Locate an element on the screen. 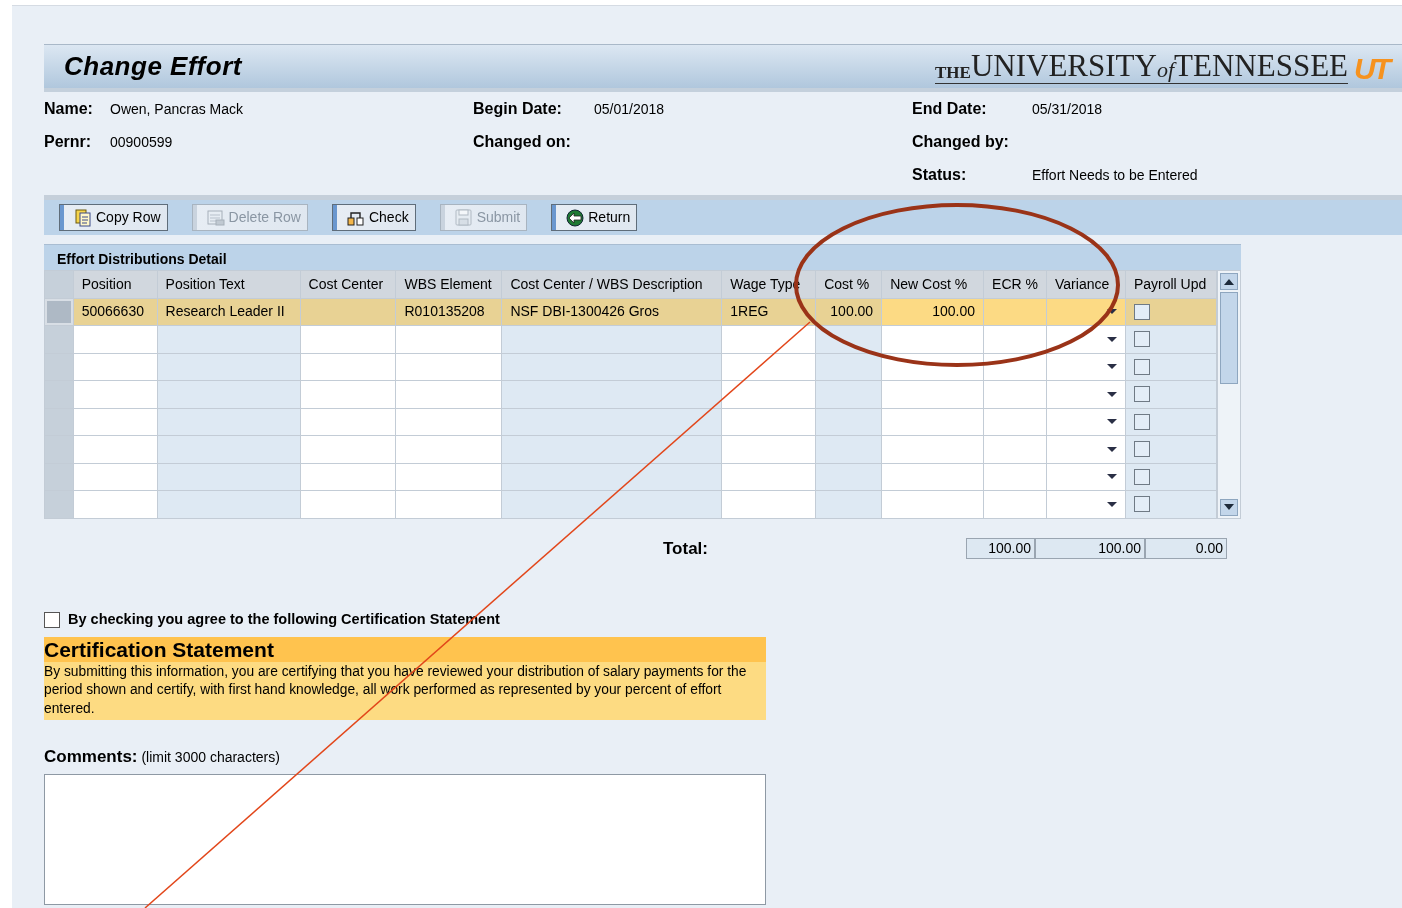 Image resolution: width=1402 pixels, height=908 pixels. comments-field is located at coordinates (405, 840).